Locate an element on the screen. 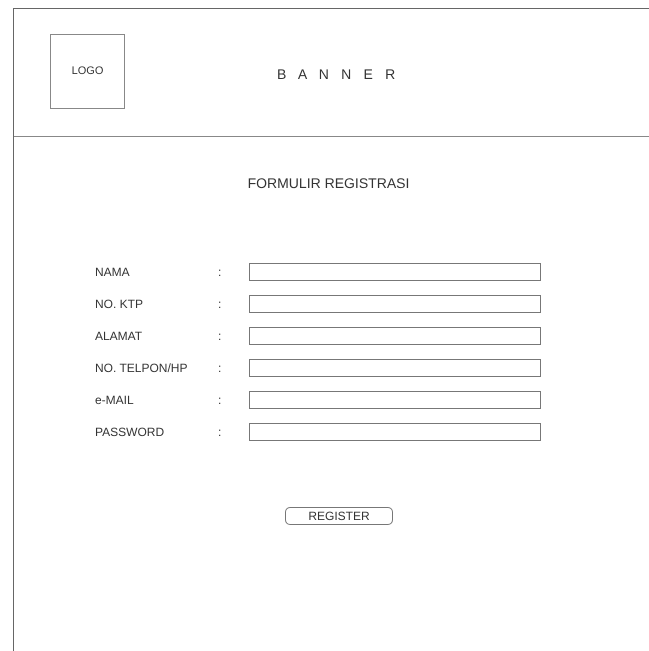 This screenshot has width=649, height=651. logo-text: LOGO is located at coordinates (88, 72).